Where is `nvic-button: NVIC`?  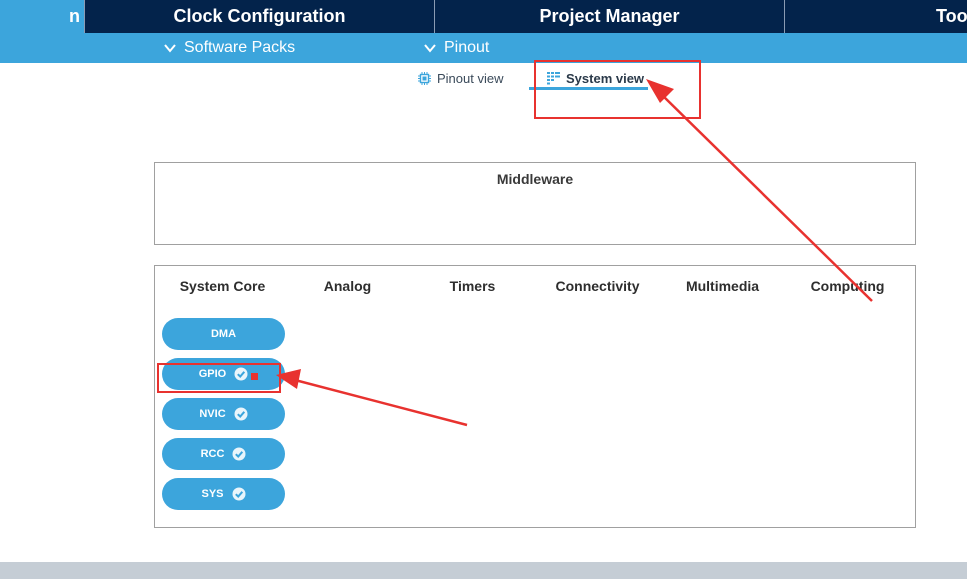
nvic-button: NVIC is located at coordinates (223, 414).